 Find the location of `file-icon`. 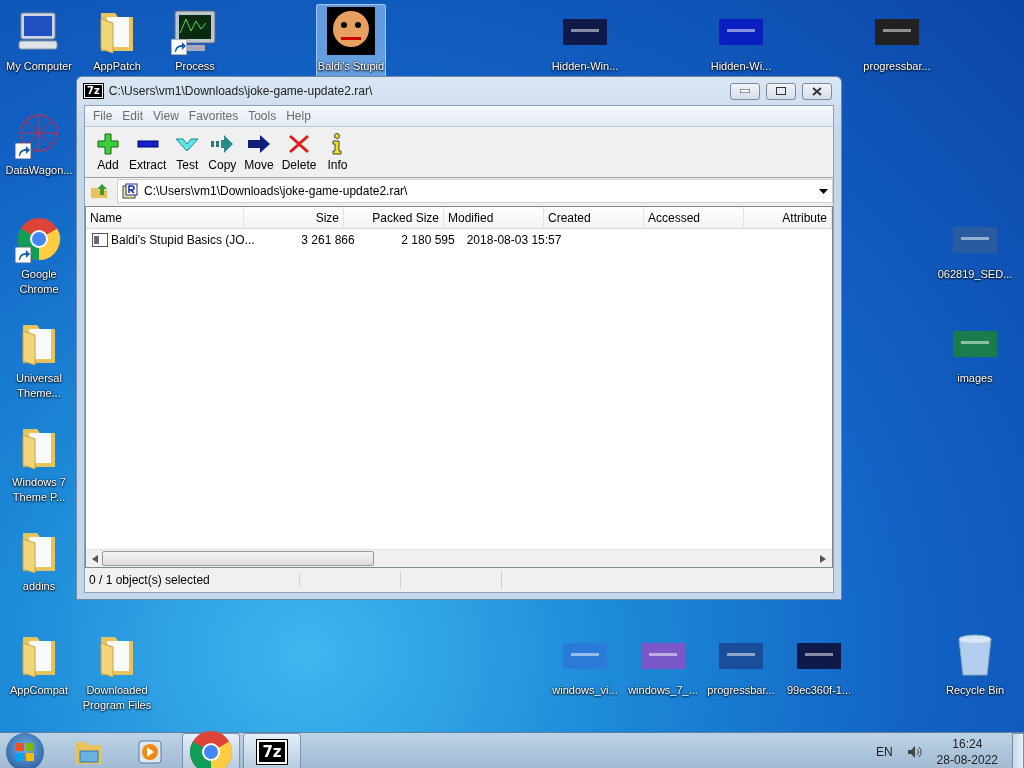

file-icon is located at coordinates (100, 239).